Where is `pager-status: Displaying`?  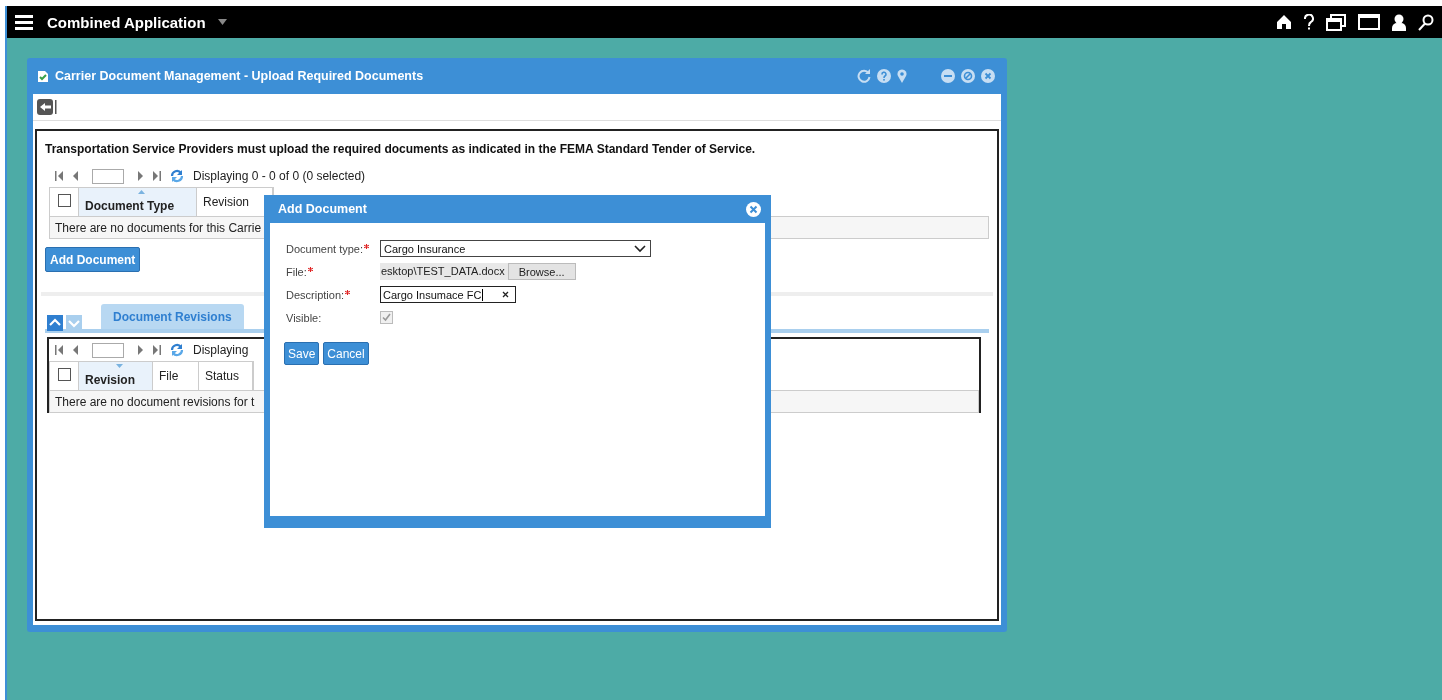
pager-status: Displaying is located at coordinates (221, 350).